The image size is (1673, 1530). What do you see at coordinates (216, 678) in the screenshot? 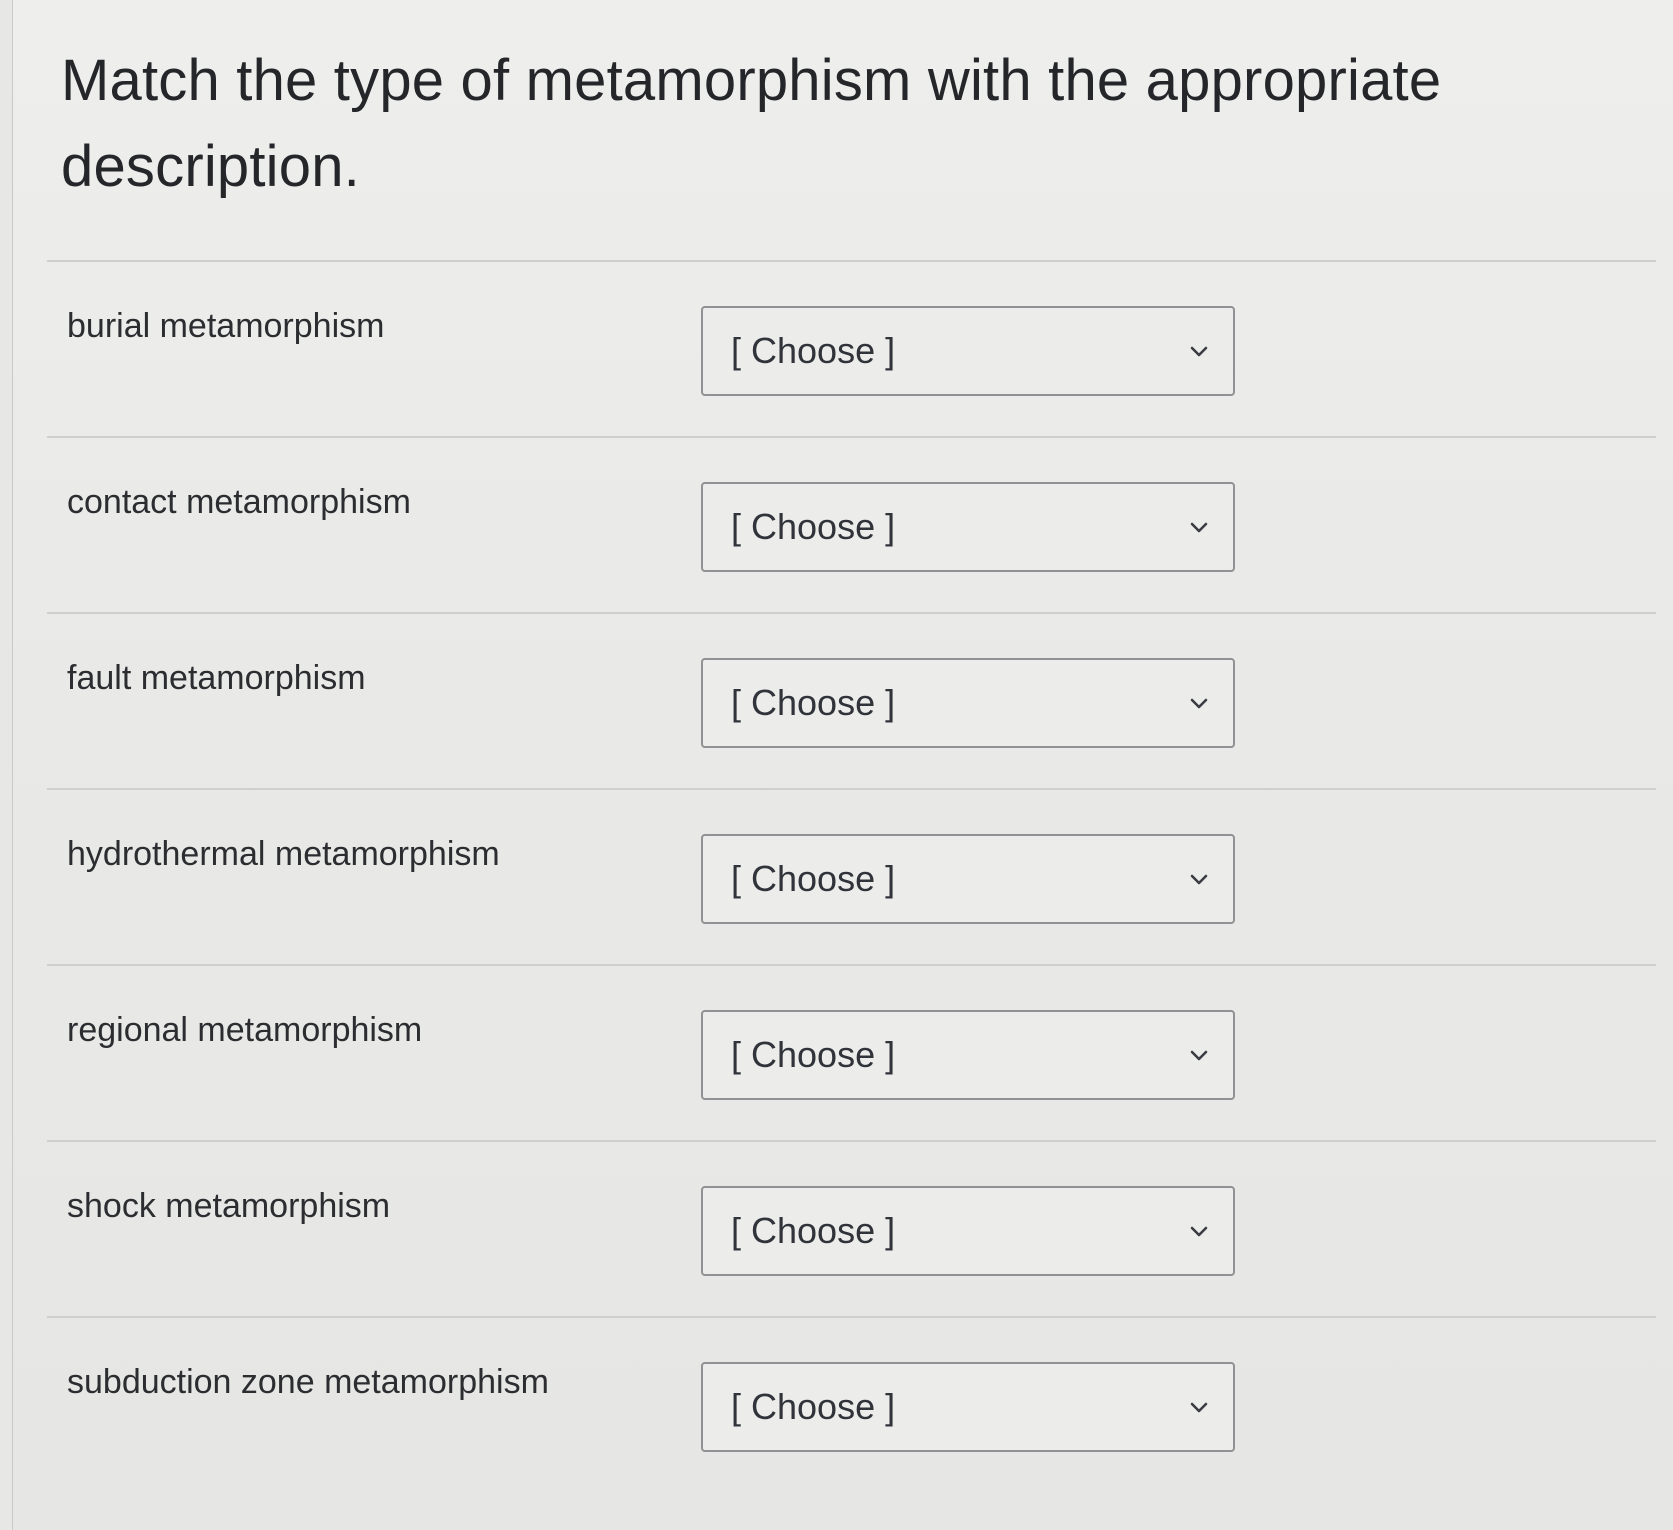
I see `term-label: fault metamorphism` at bounding box center [216, 678].